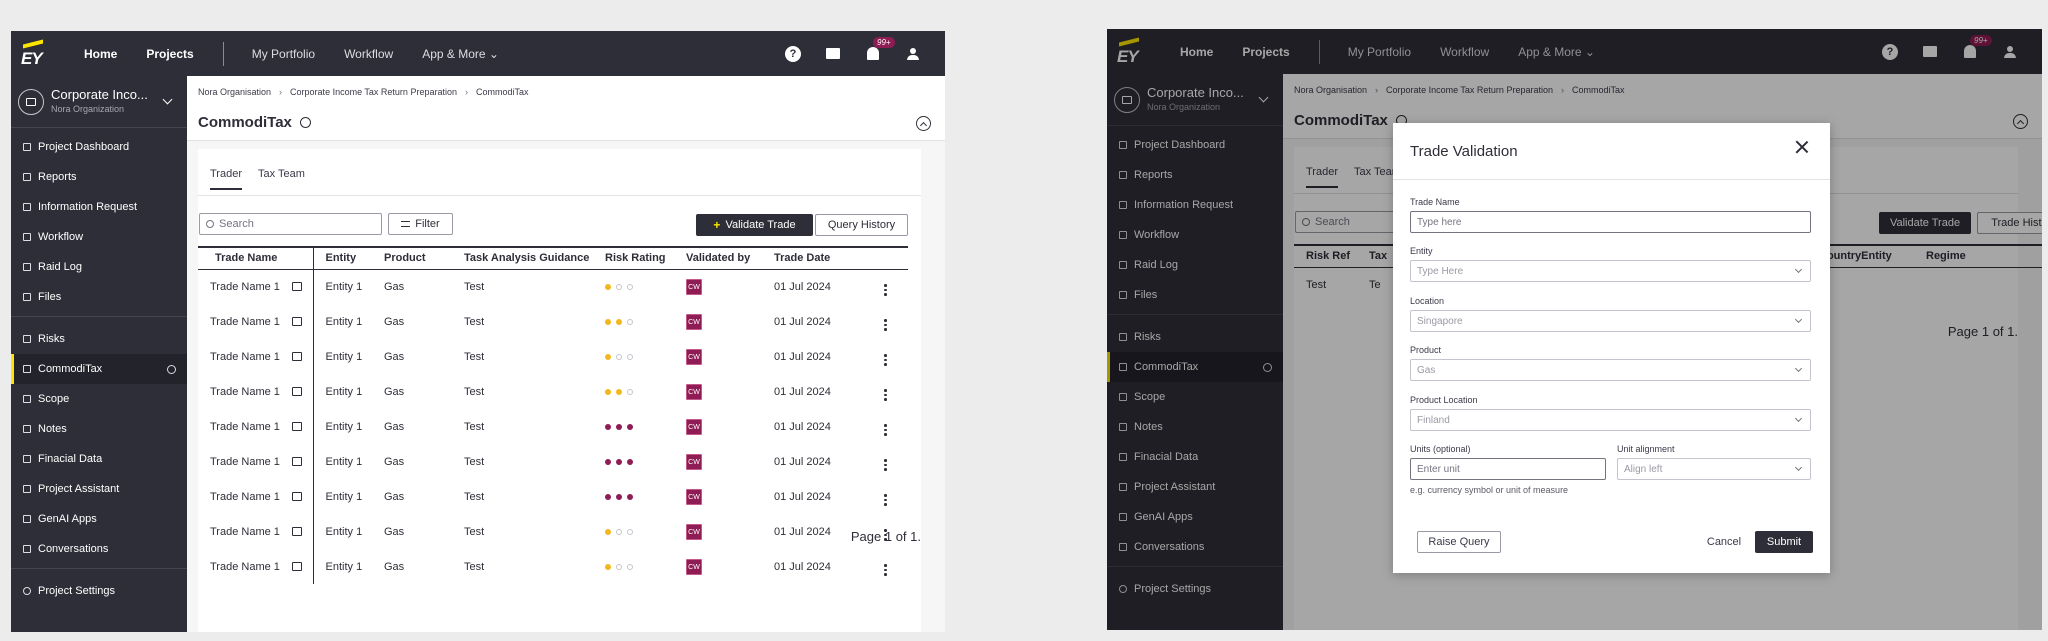 The height and width of the screenshot is (641, 2048). What do you see at coordinates (99, 339) in the screenshot?
I see `sidebar-item-risks: Risks` at bounding box center [99, 339].